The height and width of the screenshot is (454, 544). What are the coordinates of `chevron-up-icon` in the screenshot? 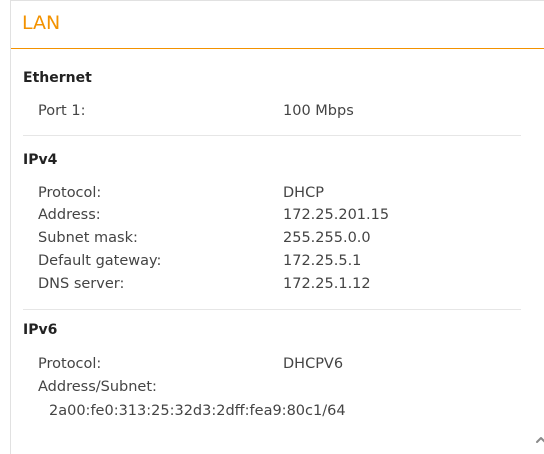 It's located at (540, 440).